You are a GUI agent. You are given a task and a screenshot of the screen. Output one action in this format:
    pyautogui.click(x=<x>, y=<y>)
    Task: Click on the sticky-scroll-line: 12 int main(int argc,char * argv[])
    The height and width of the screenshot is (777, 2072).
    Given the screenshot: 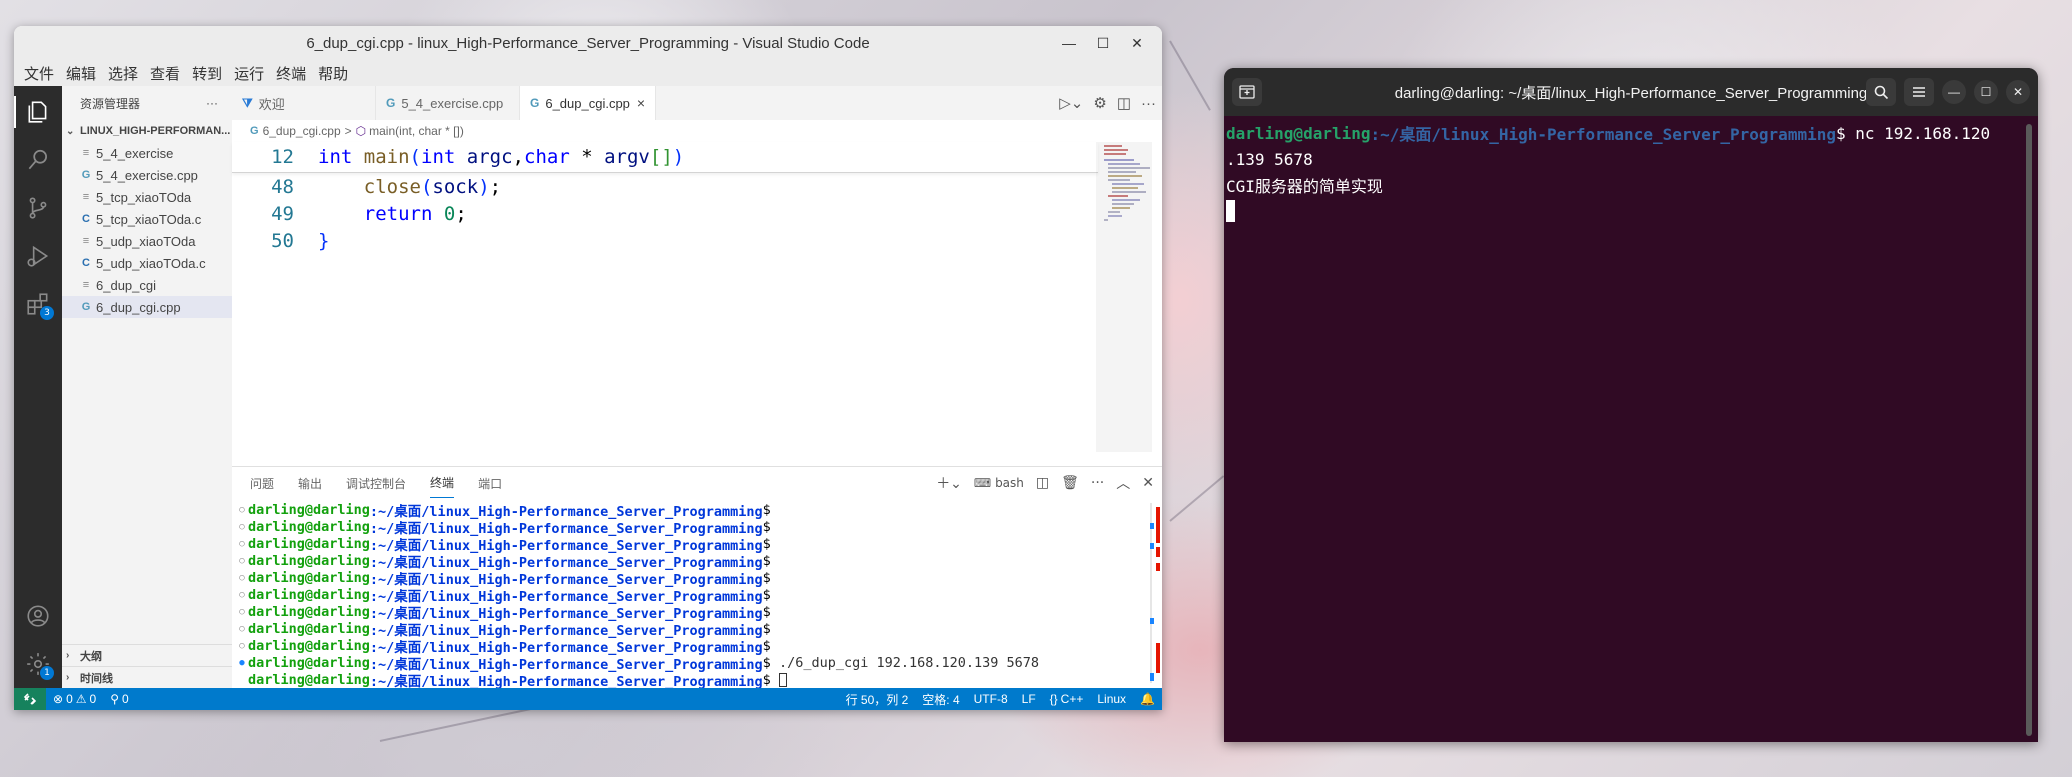 What is the action you would take?
    pyautogui.click(x=665, y=157)
    